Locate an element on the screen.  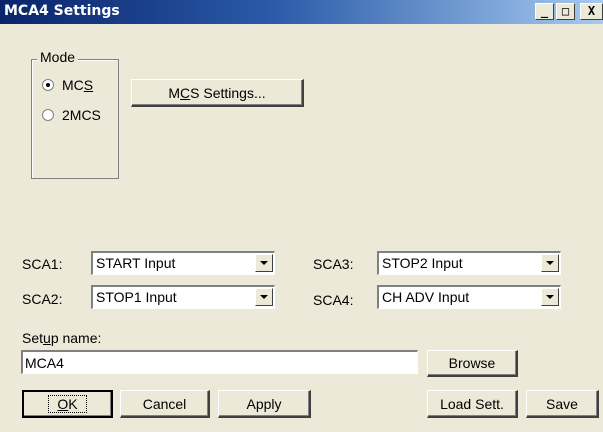
sca3-label: SCA3: is located at coordinates (333, 264).